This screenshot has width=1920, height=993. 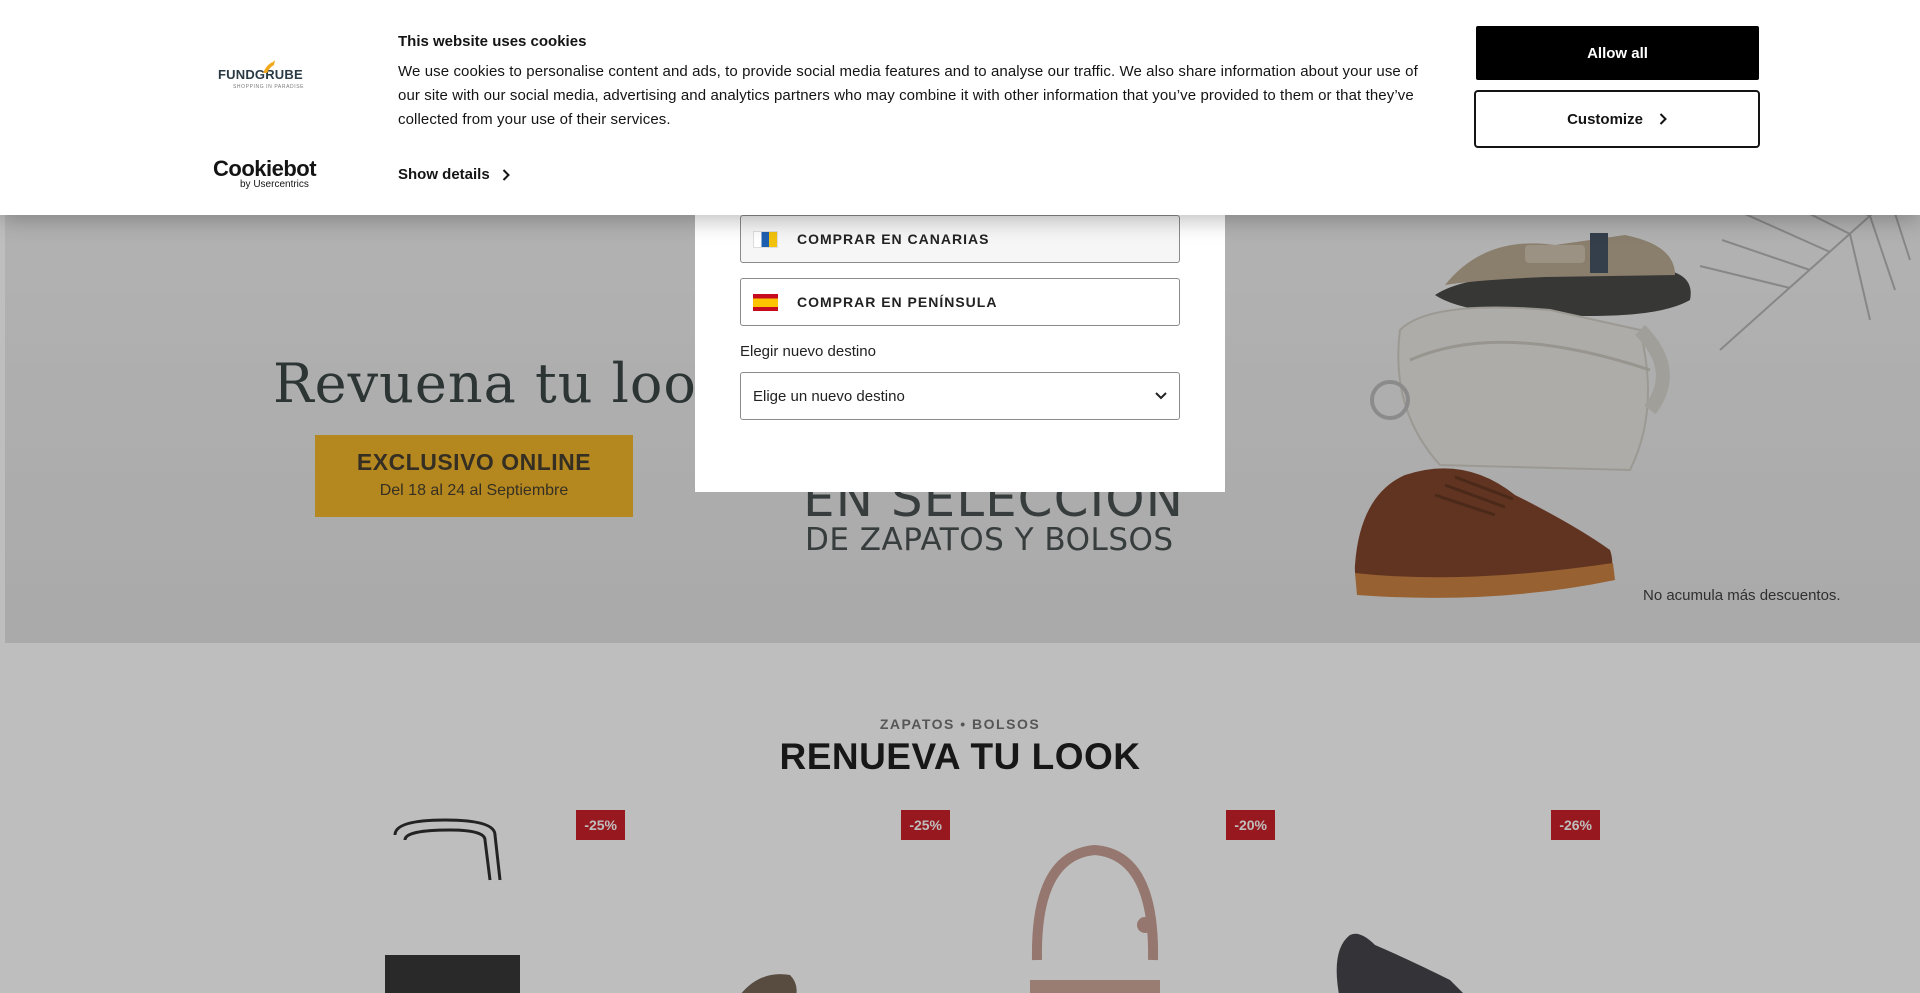 I want to click on customize-label: Customize, so click(x=1605, y=119).